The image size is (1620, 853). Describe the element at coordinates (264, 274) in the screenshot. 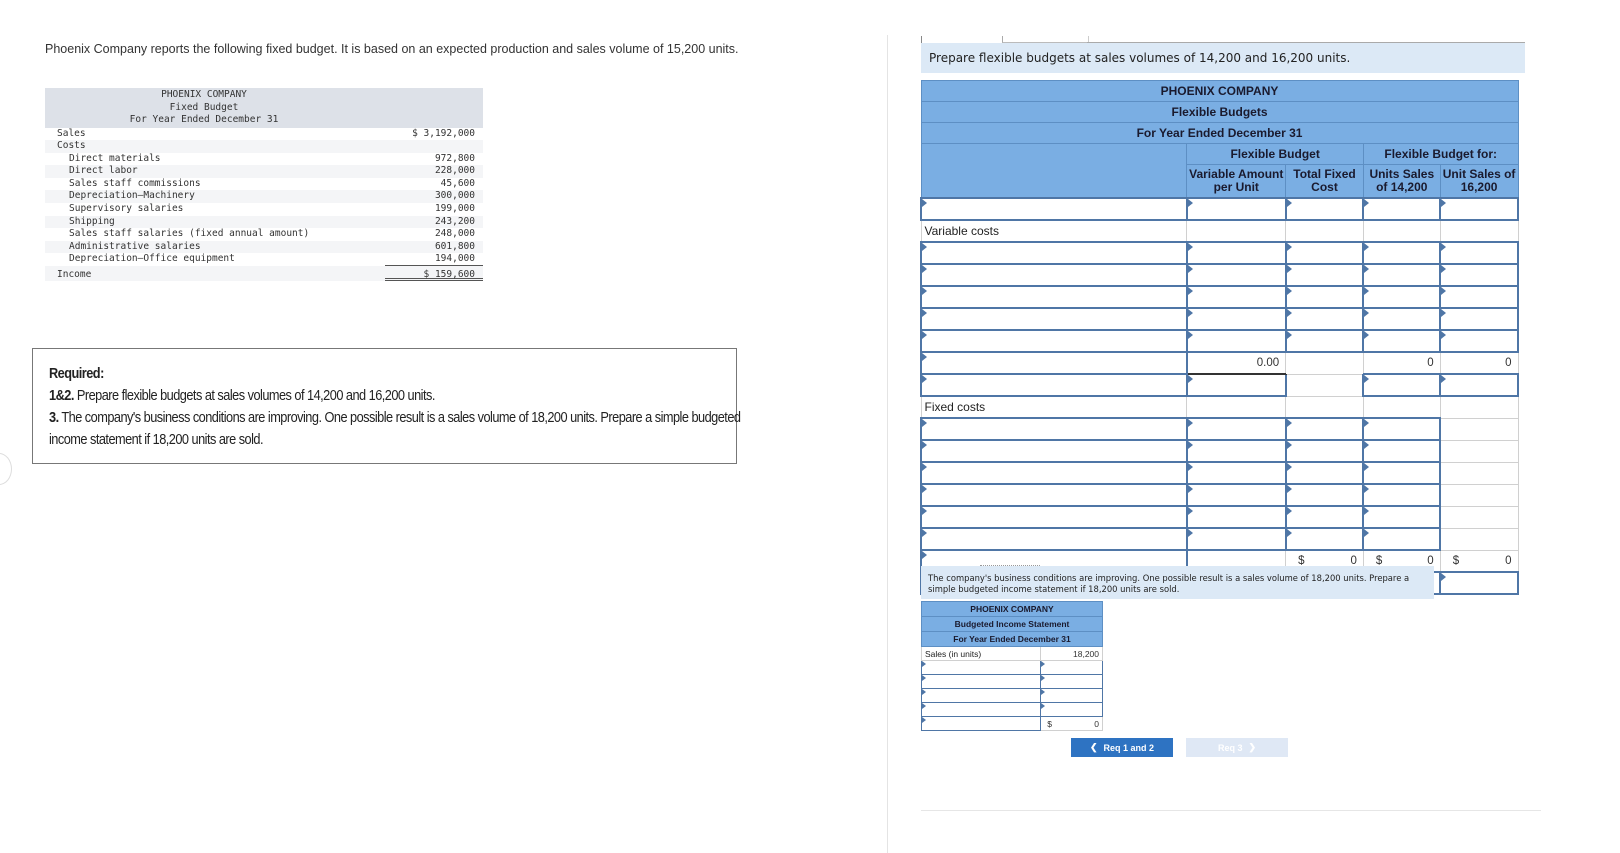

I see `fixed-budget-row: Income $ 159,600` at that location.